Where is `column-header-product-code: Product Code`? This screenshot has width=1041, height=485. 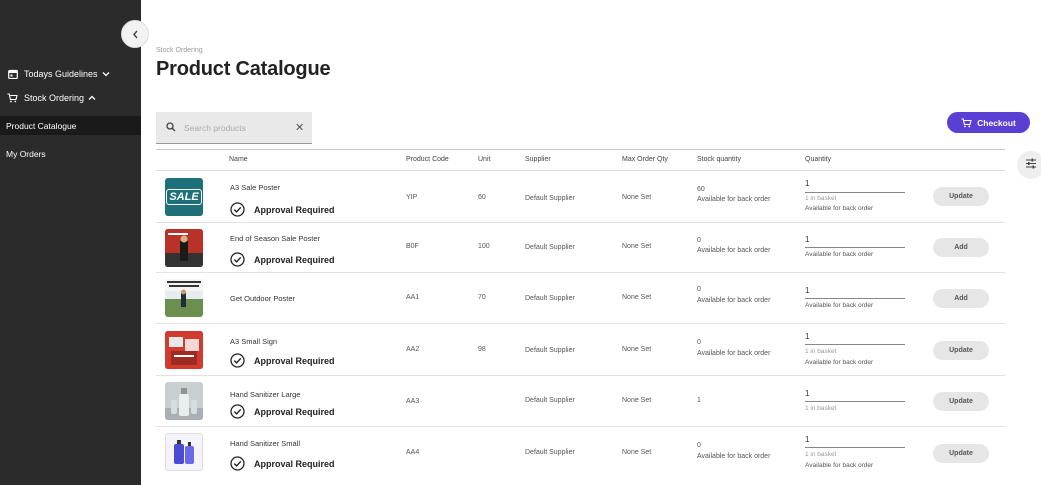
column-header-product-code: Product Code is located at coordinates (427, 159).